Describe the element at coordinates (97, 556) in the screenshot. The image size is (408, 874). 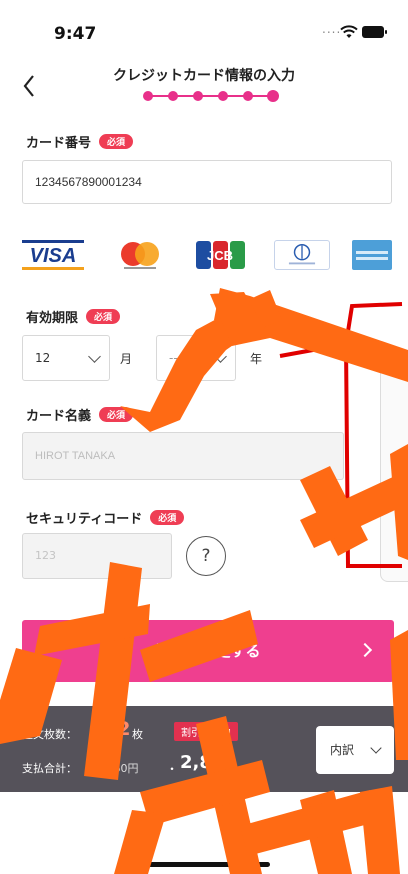
I see `security-code-field: 123` at that location.